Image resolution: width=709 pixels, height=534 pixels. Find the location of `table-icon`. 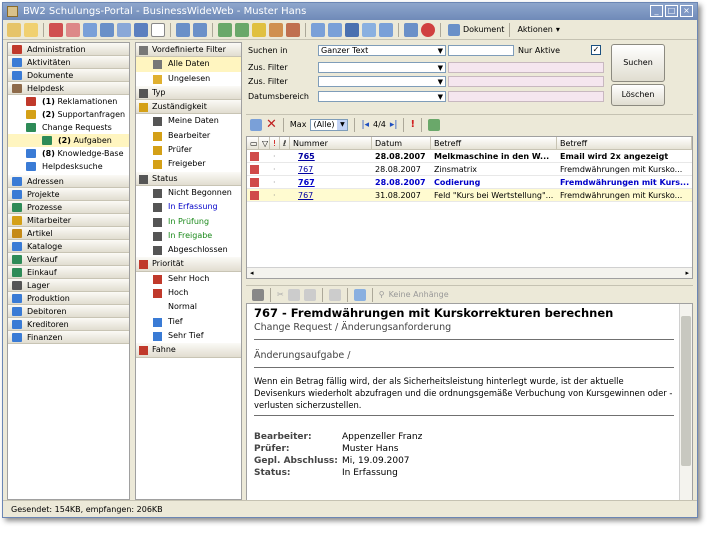

table-icon is located at coordinates (141, 29).